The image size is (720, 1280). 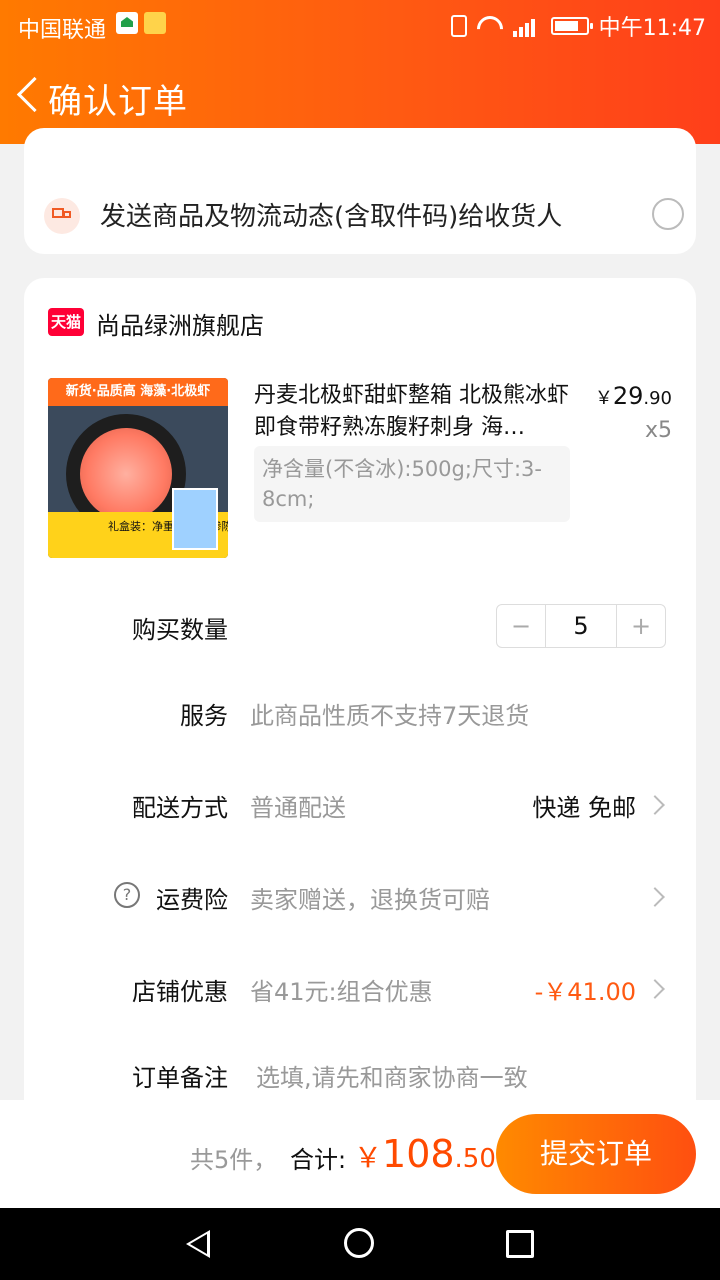 I want to click on android-nav-bar, so click(x=360, y=1244).